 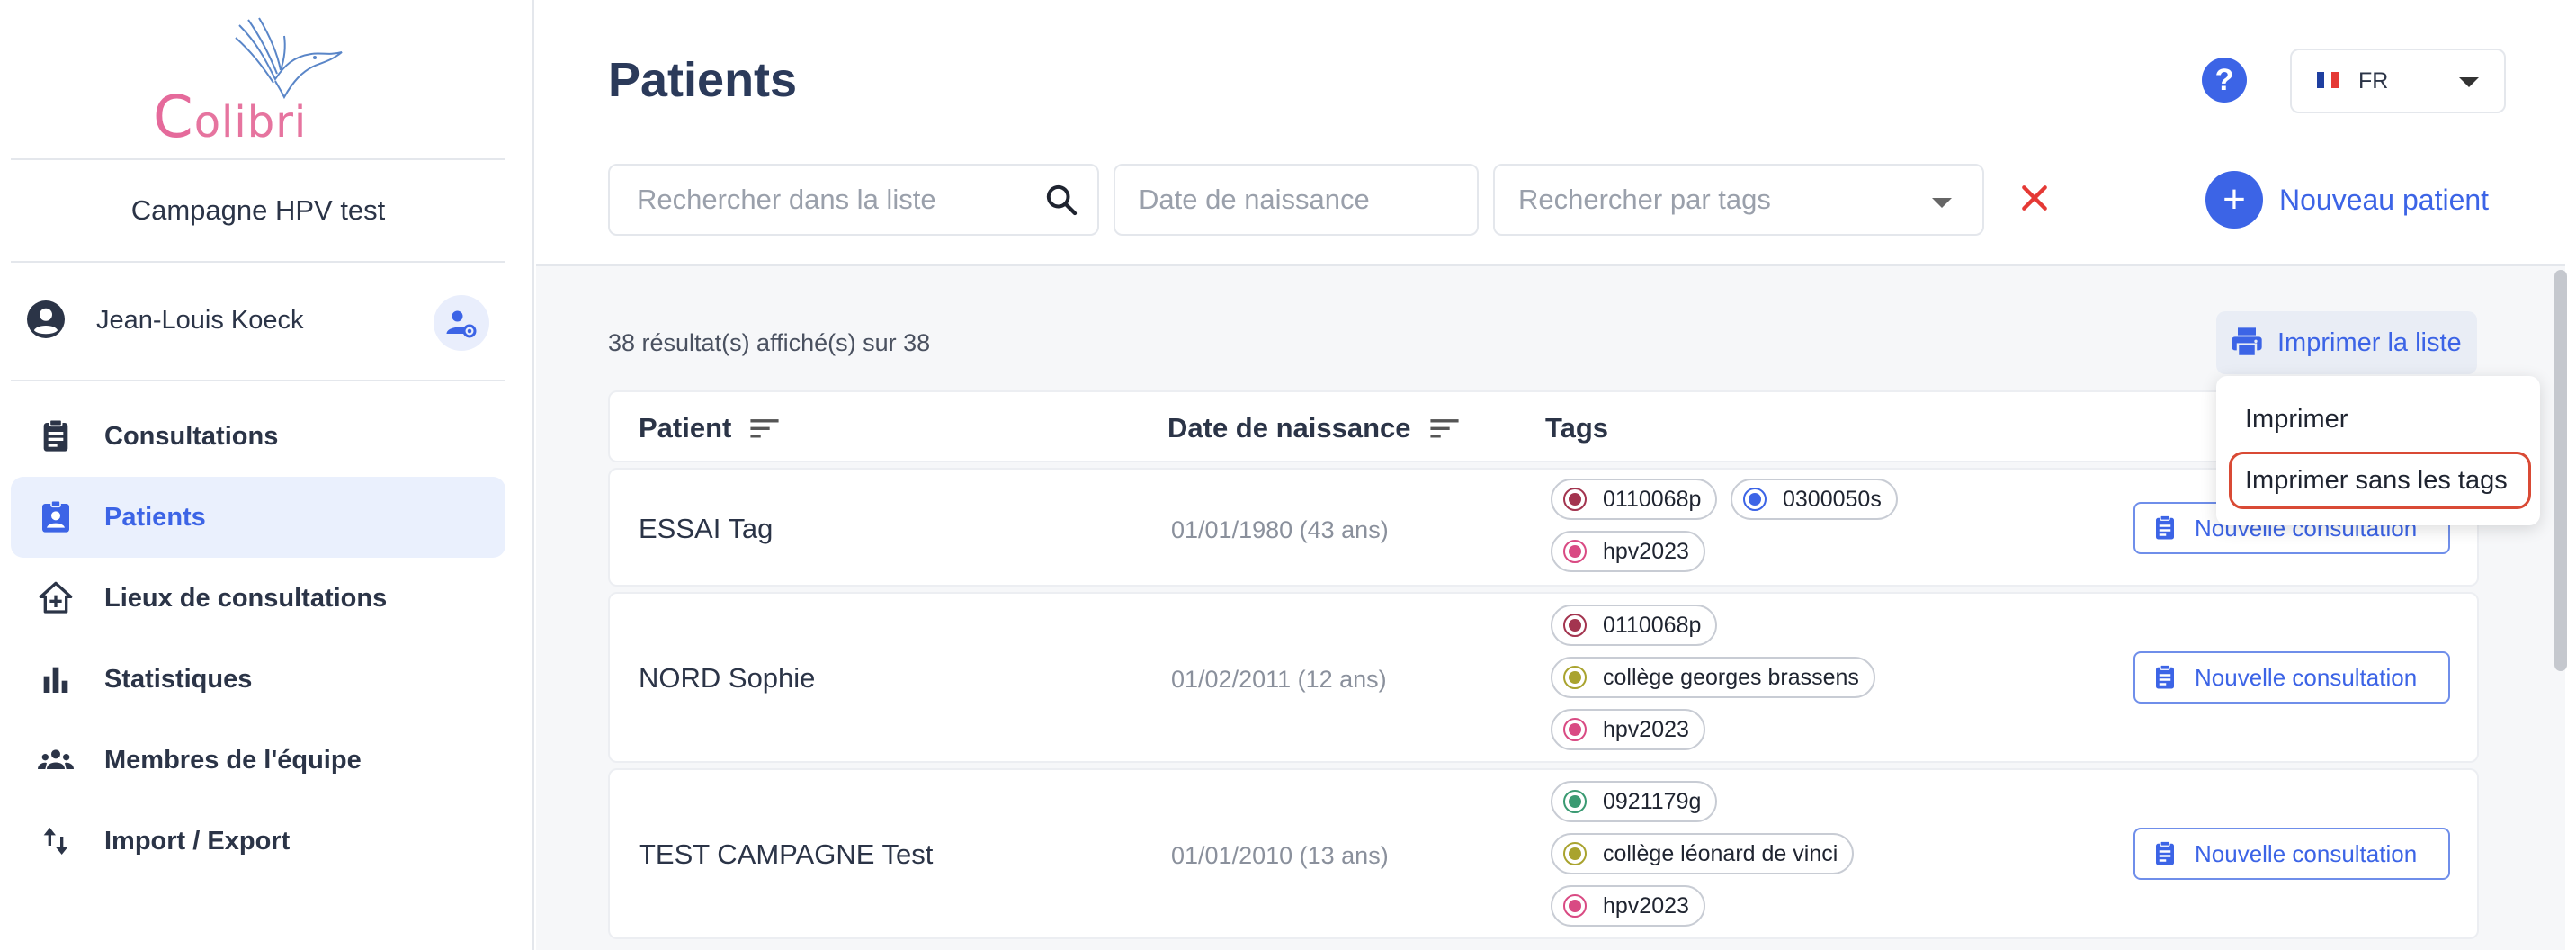 I want to click on home-plus-icon, so click(x=56, y=597).